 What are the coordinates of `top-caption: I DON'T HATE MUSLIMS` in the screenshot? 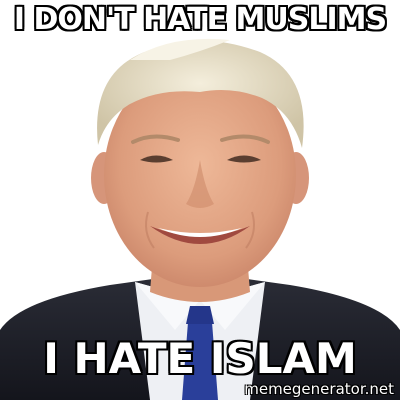 It's located at (200, 19).